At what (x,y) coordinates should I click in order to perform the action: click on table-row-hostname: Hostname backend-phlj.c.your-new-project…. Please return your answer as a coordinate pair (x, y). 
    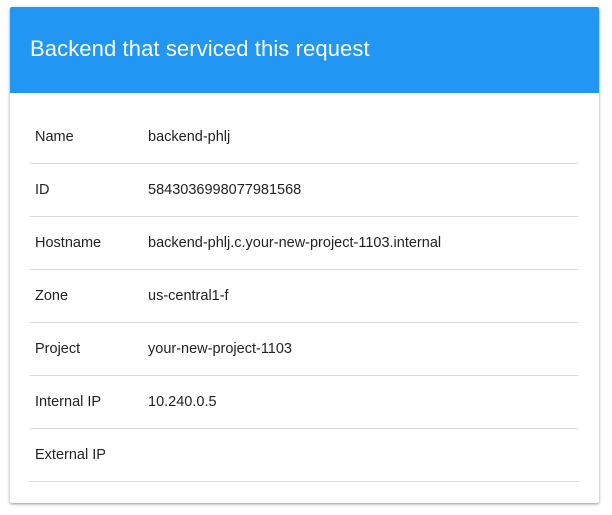
    Looking at the image, I should click on (304, 243).